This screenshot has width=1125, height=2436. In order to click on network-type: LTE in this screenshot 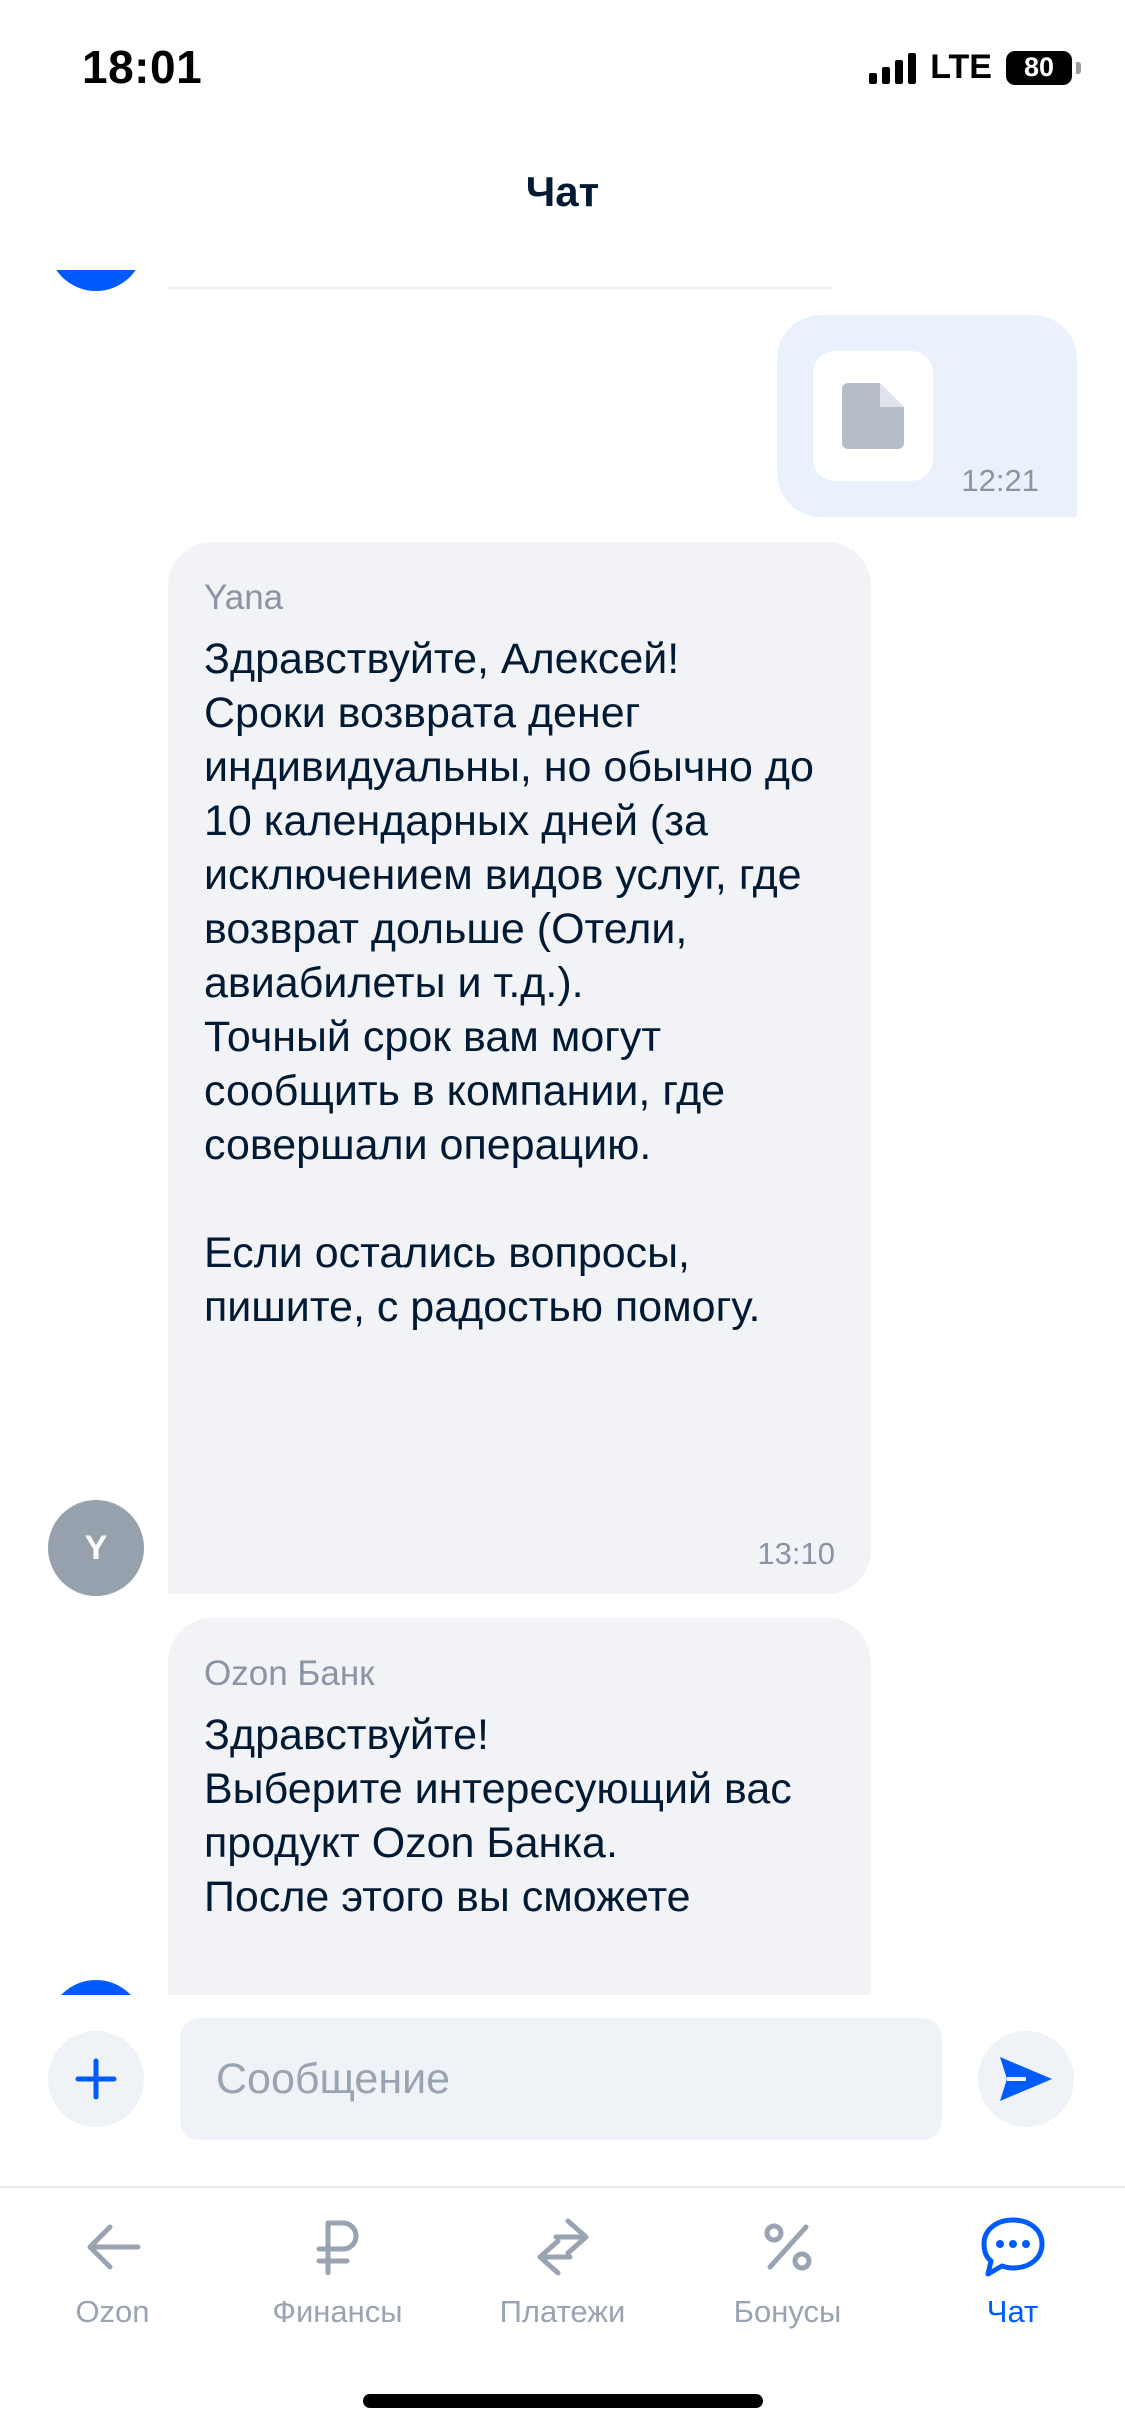, I will do `click(961, 67)`.